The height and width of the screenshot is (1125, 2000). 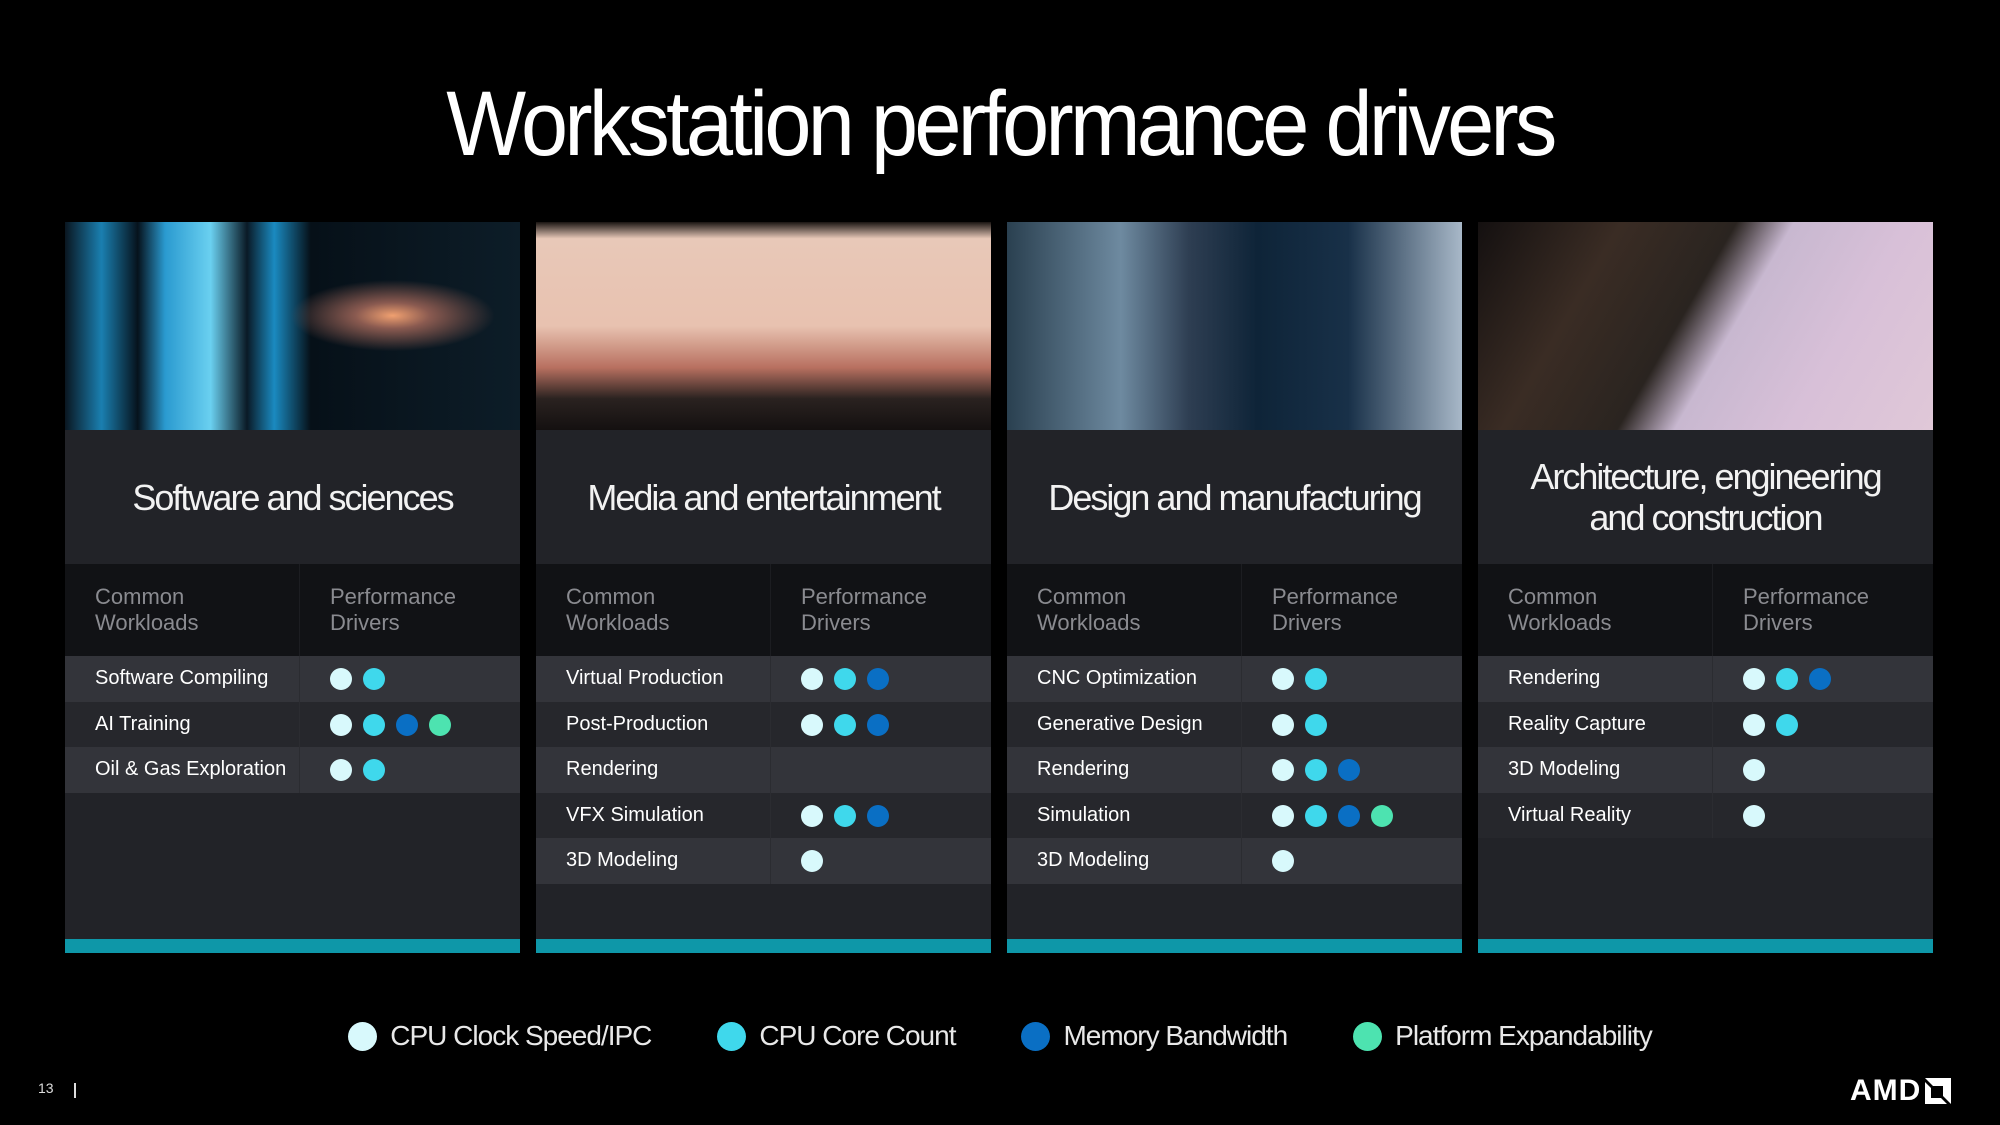 I want to click on amd-logo: AMD, so click(x=1901, y=1091).